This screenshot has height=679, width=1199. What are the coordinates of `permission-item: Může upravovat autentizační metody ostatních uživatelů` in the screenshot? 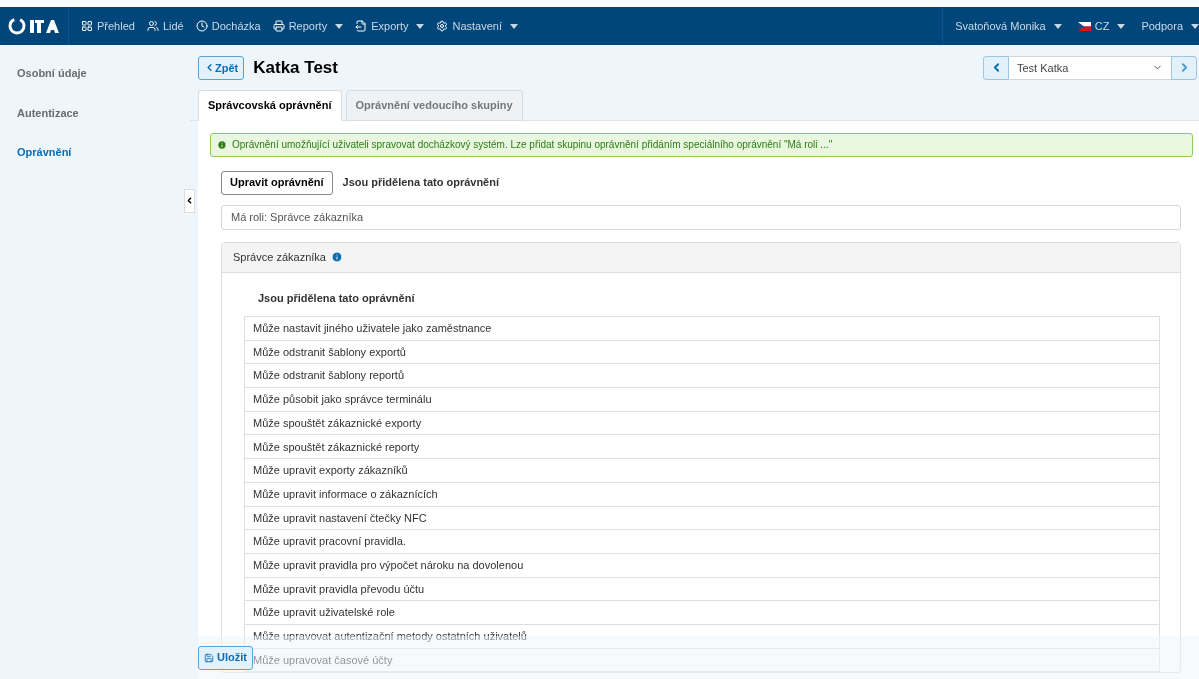 It's located at (702, 636).